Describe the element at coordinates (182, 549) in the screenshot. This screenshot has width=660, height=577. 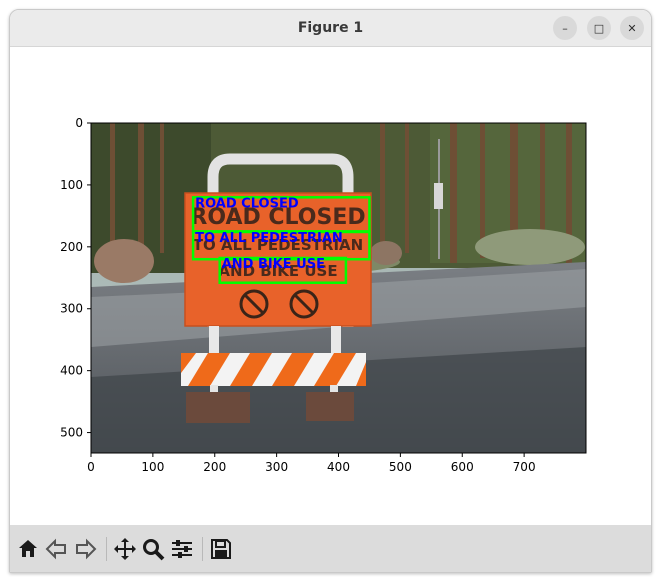
I see `configure-subplots-icon` at that location.